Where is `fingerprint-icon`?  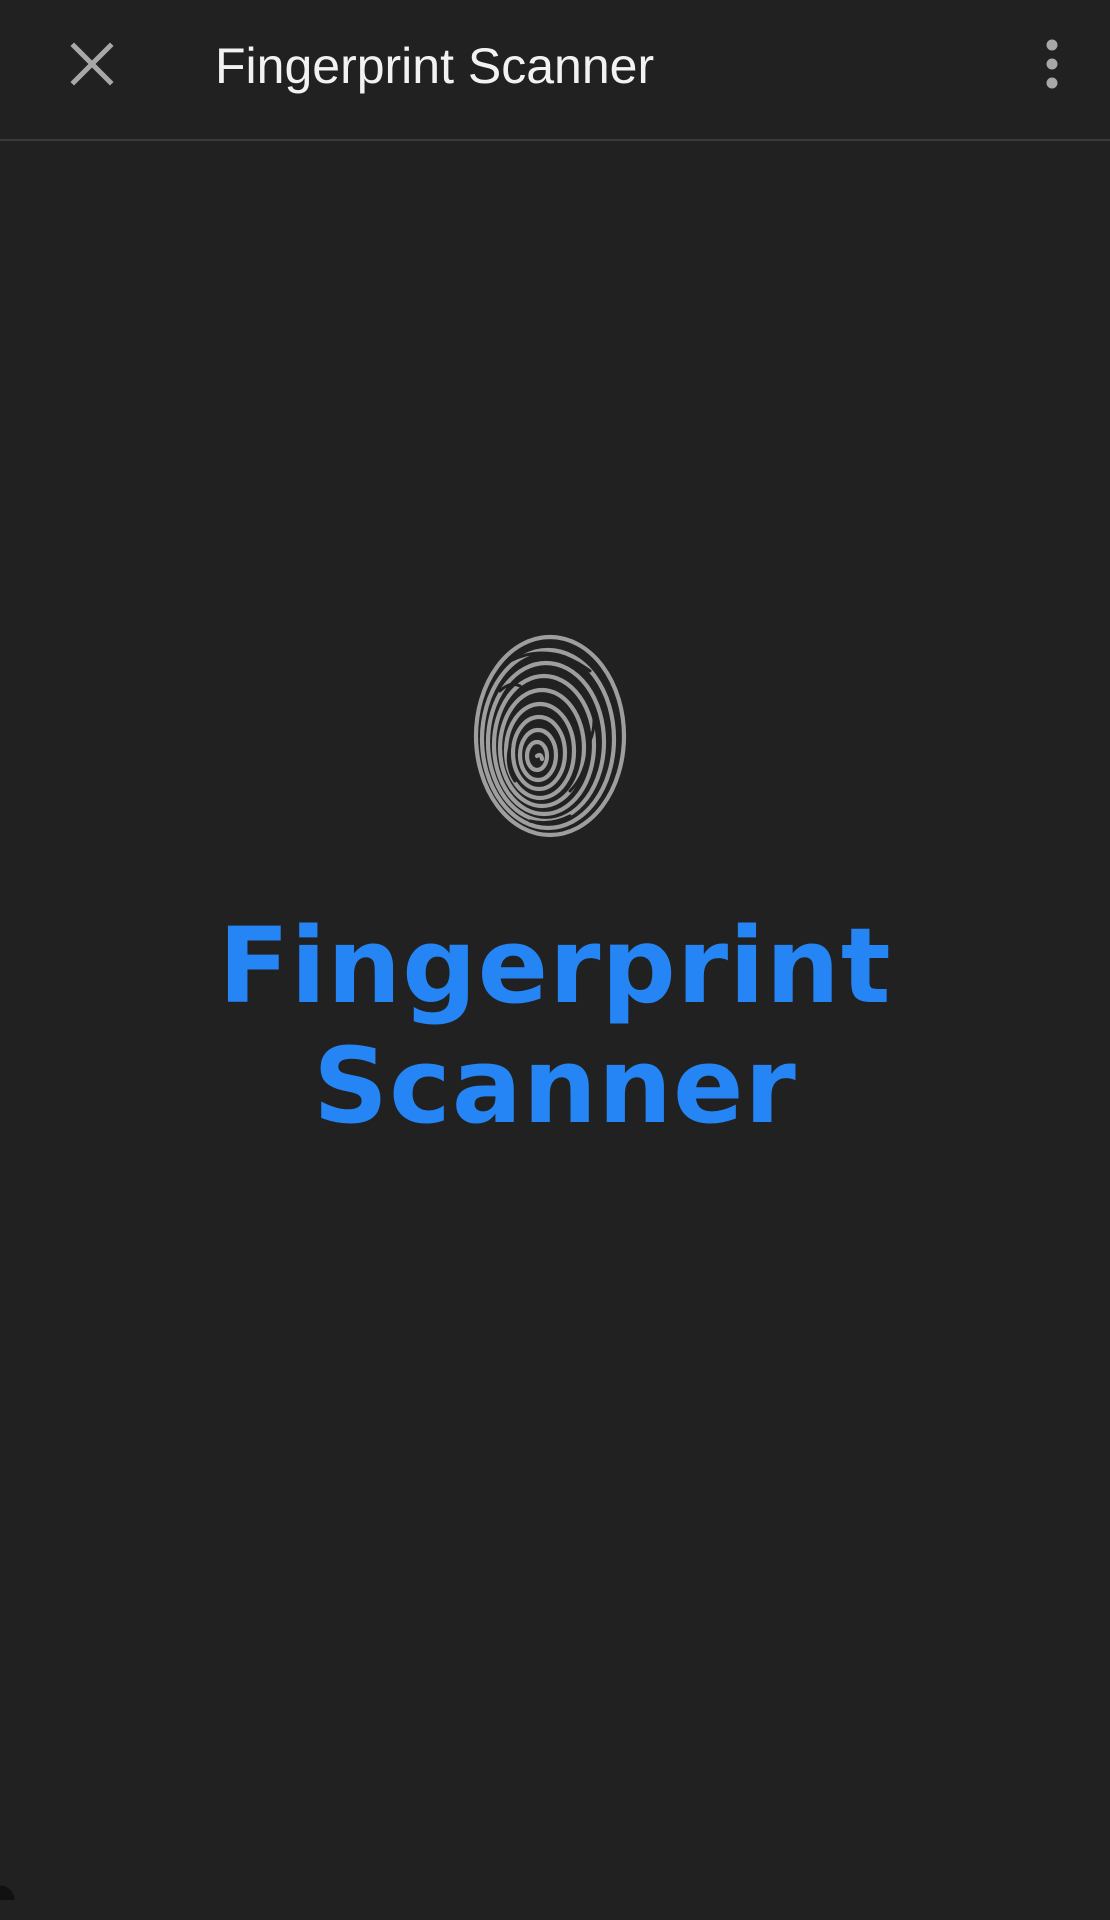 fingerprint-icon is located at coordinates (550, 736).